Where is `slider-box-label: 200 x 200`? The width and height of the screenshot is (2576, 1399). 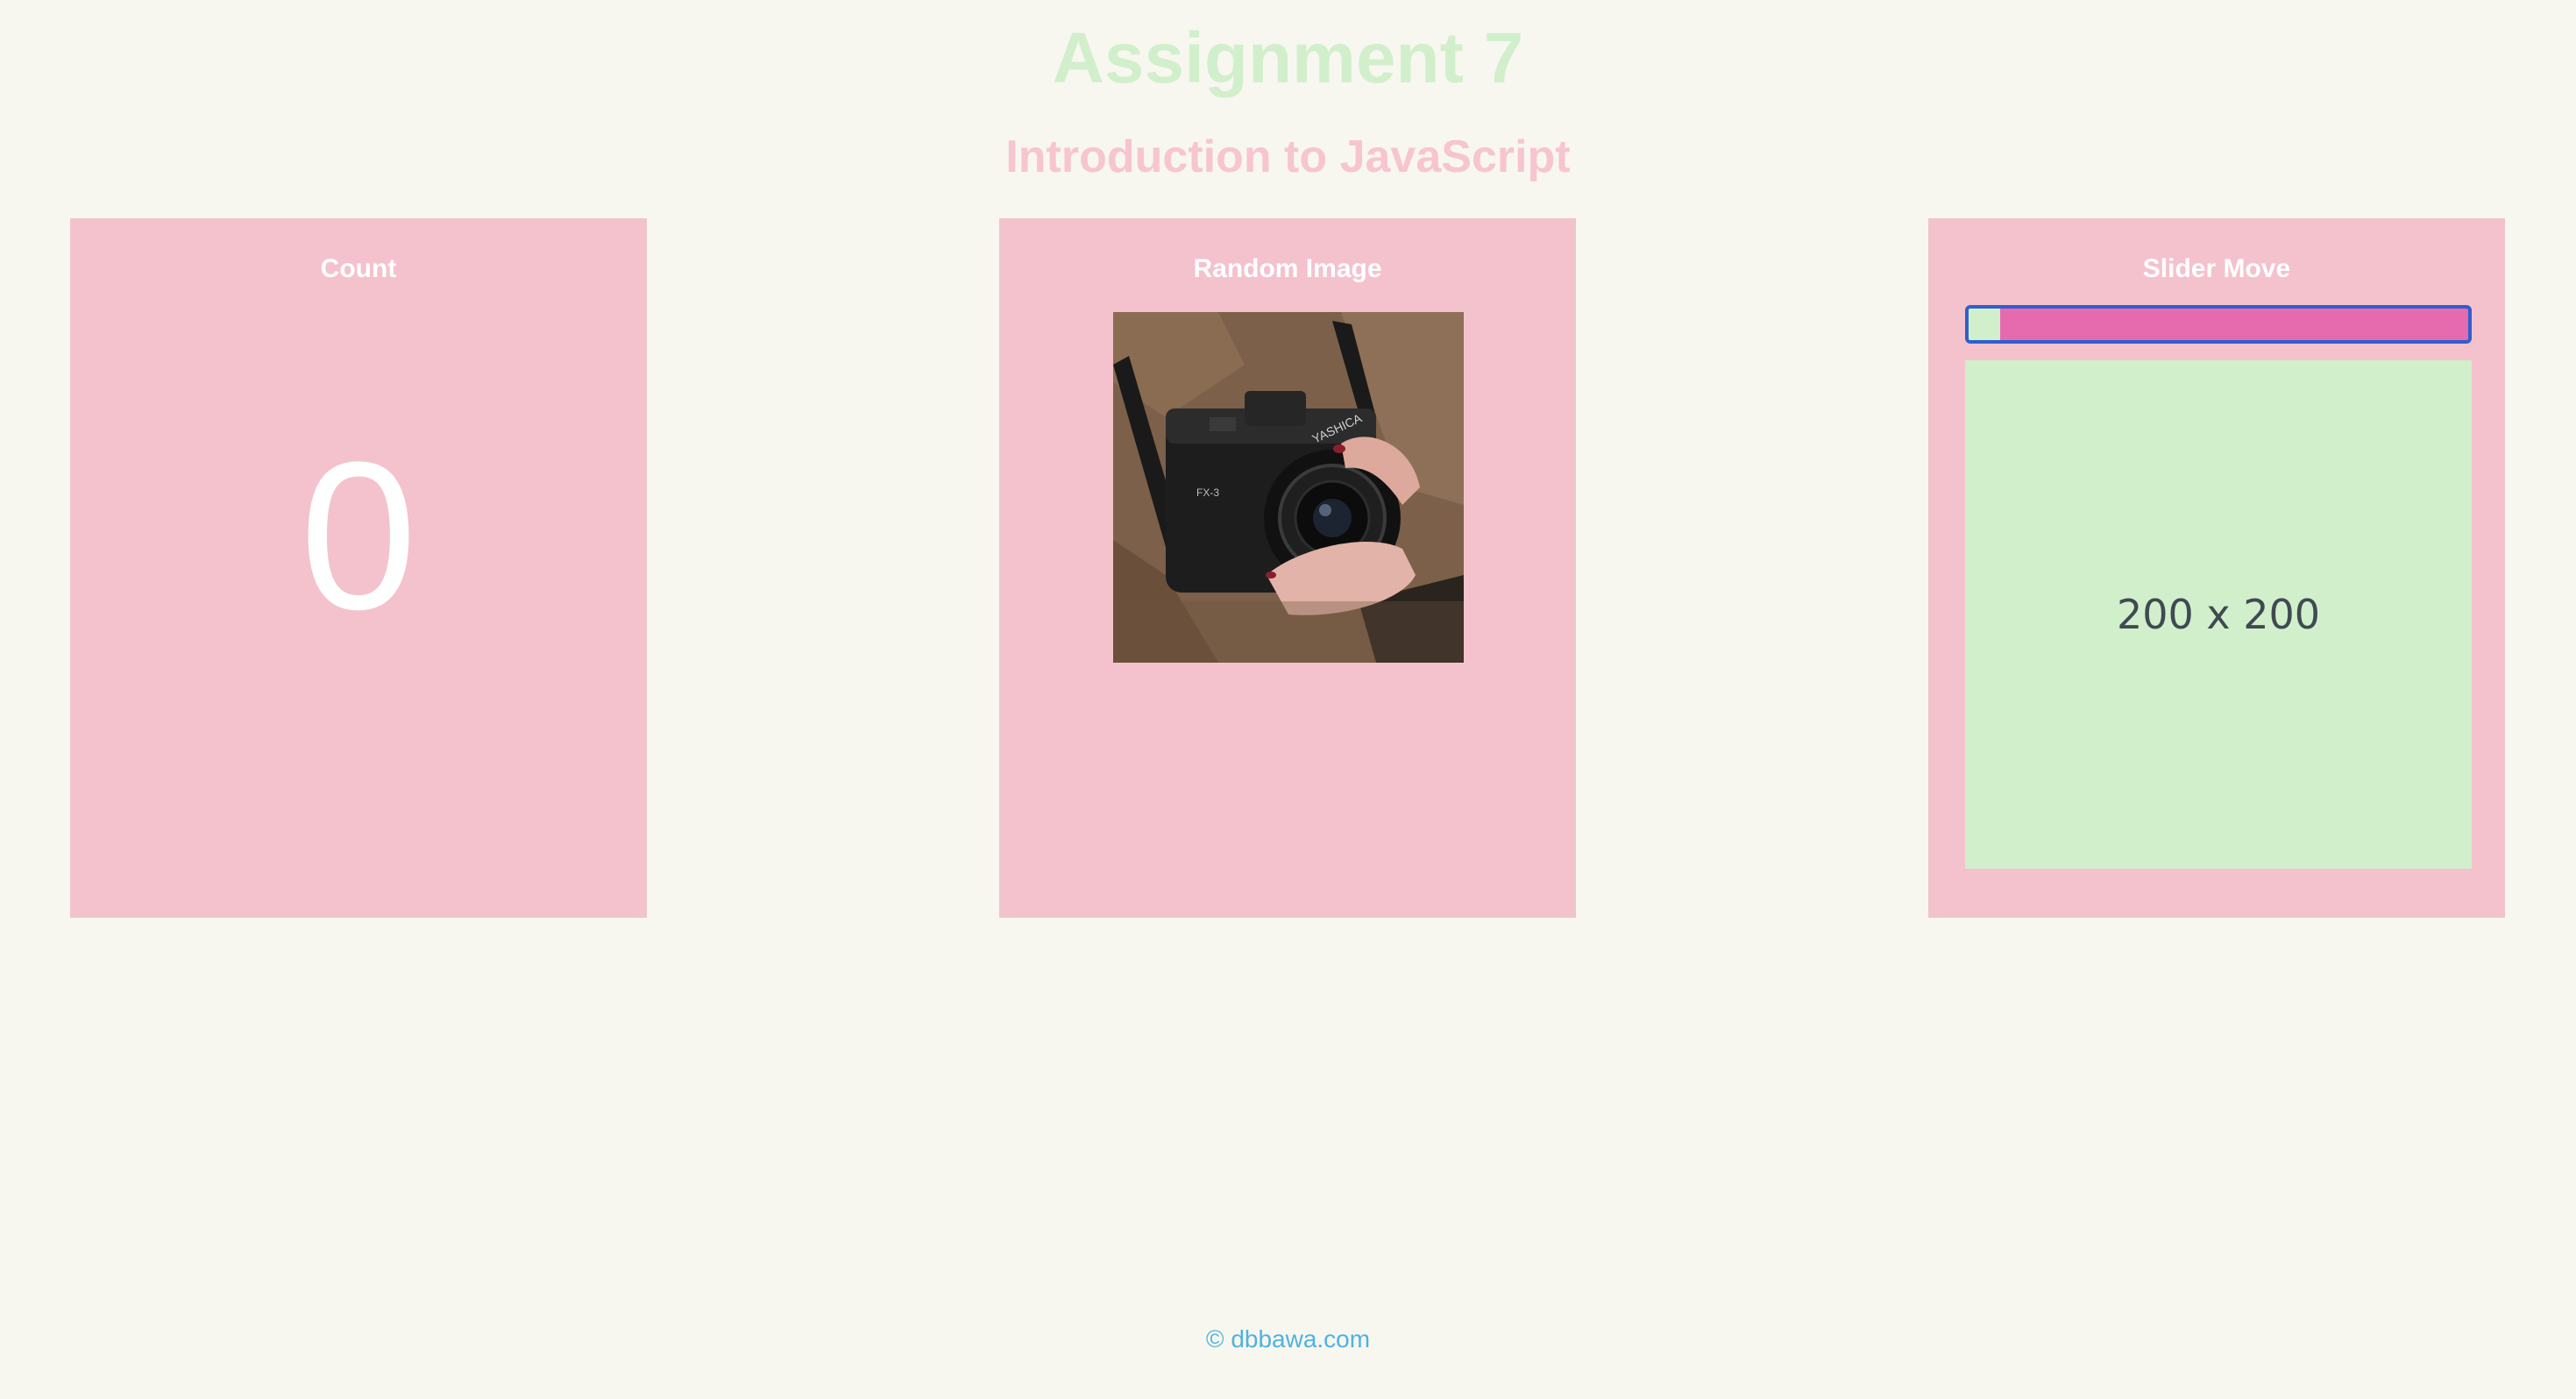 slider-box-label: 200 x 200 is located at coordinates (2218, 614).